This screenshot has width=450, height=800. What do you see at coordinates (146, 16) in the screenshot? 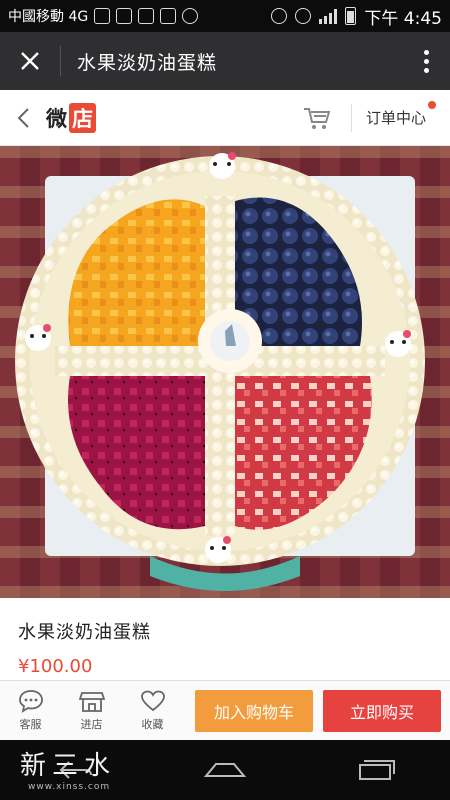
I see `lock-icon` at bounding box center [146, 16].